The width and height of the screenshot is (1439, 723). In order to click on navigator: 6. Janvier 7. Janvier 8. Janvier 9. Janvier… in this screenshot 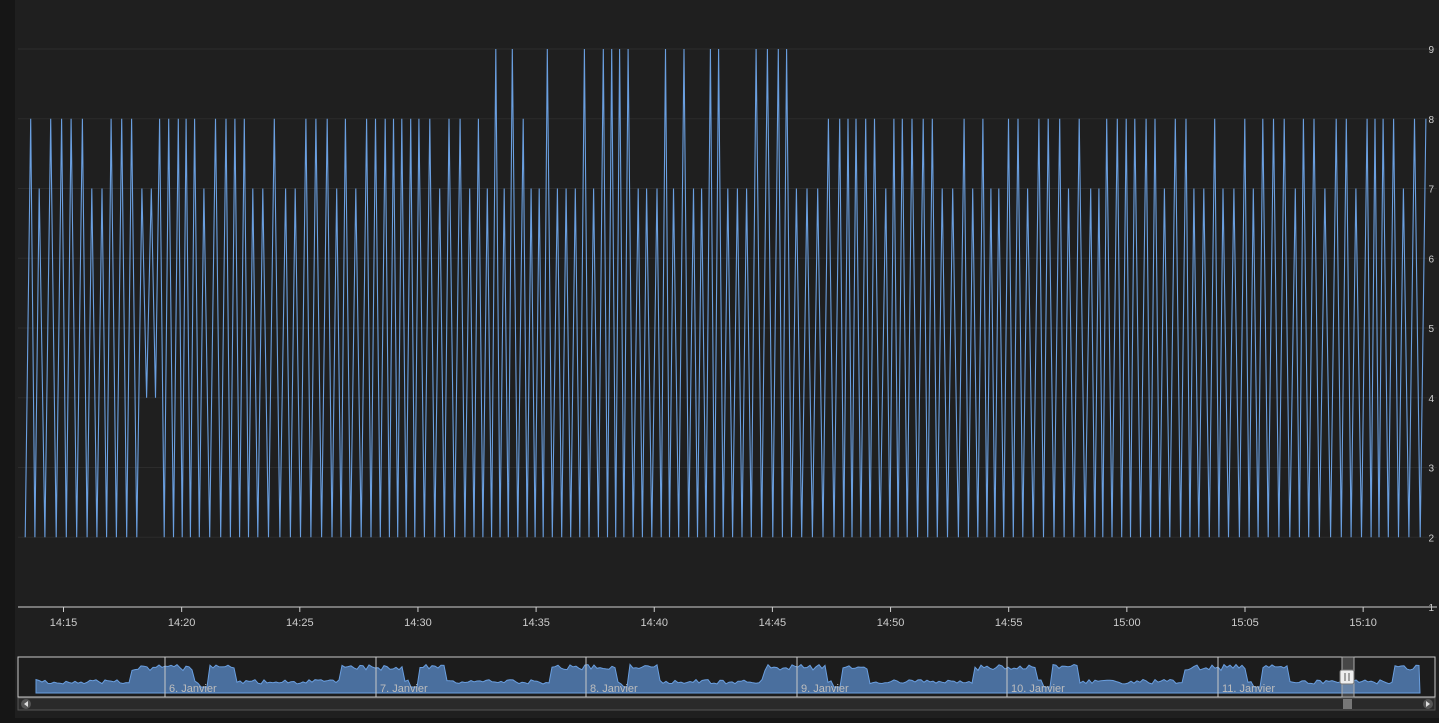, I will do `click(726, 683)`.